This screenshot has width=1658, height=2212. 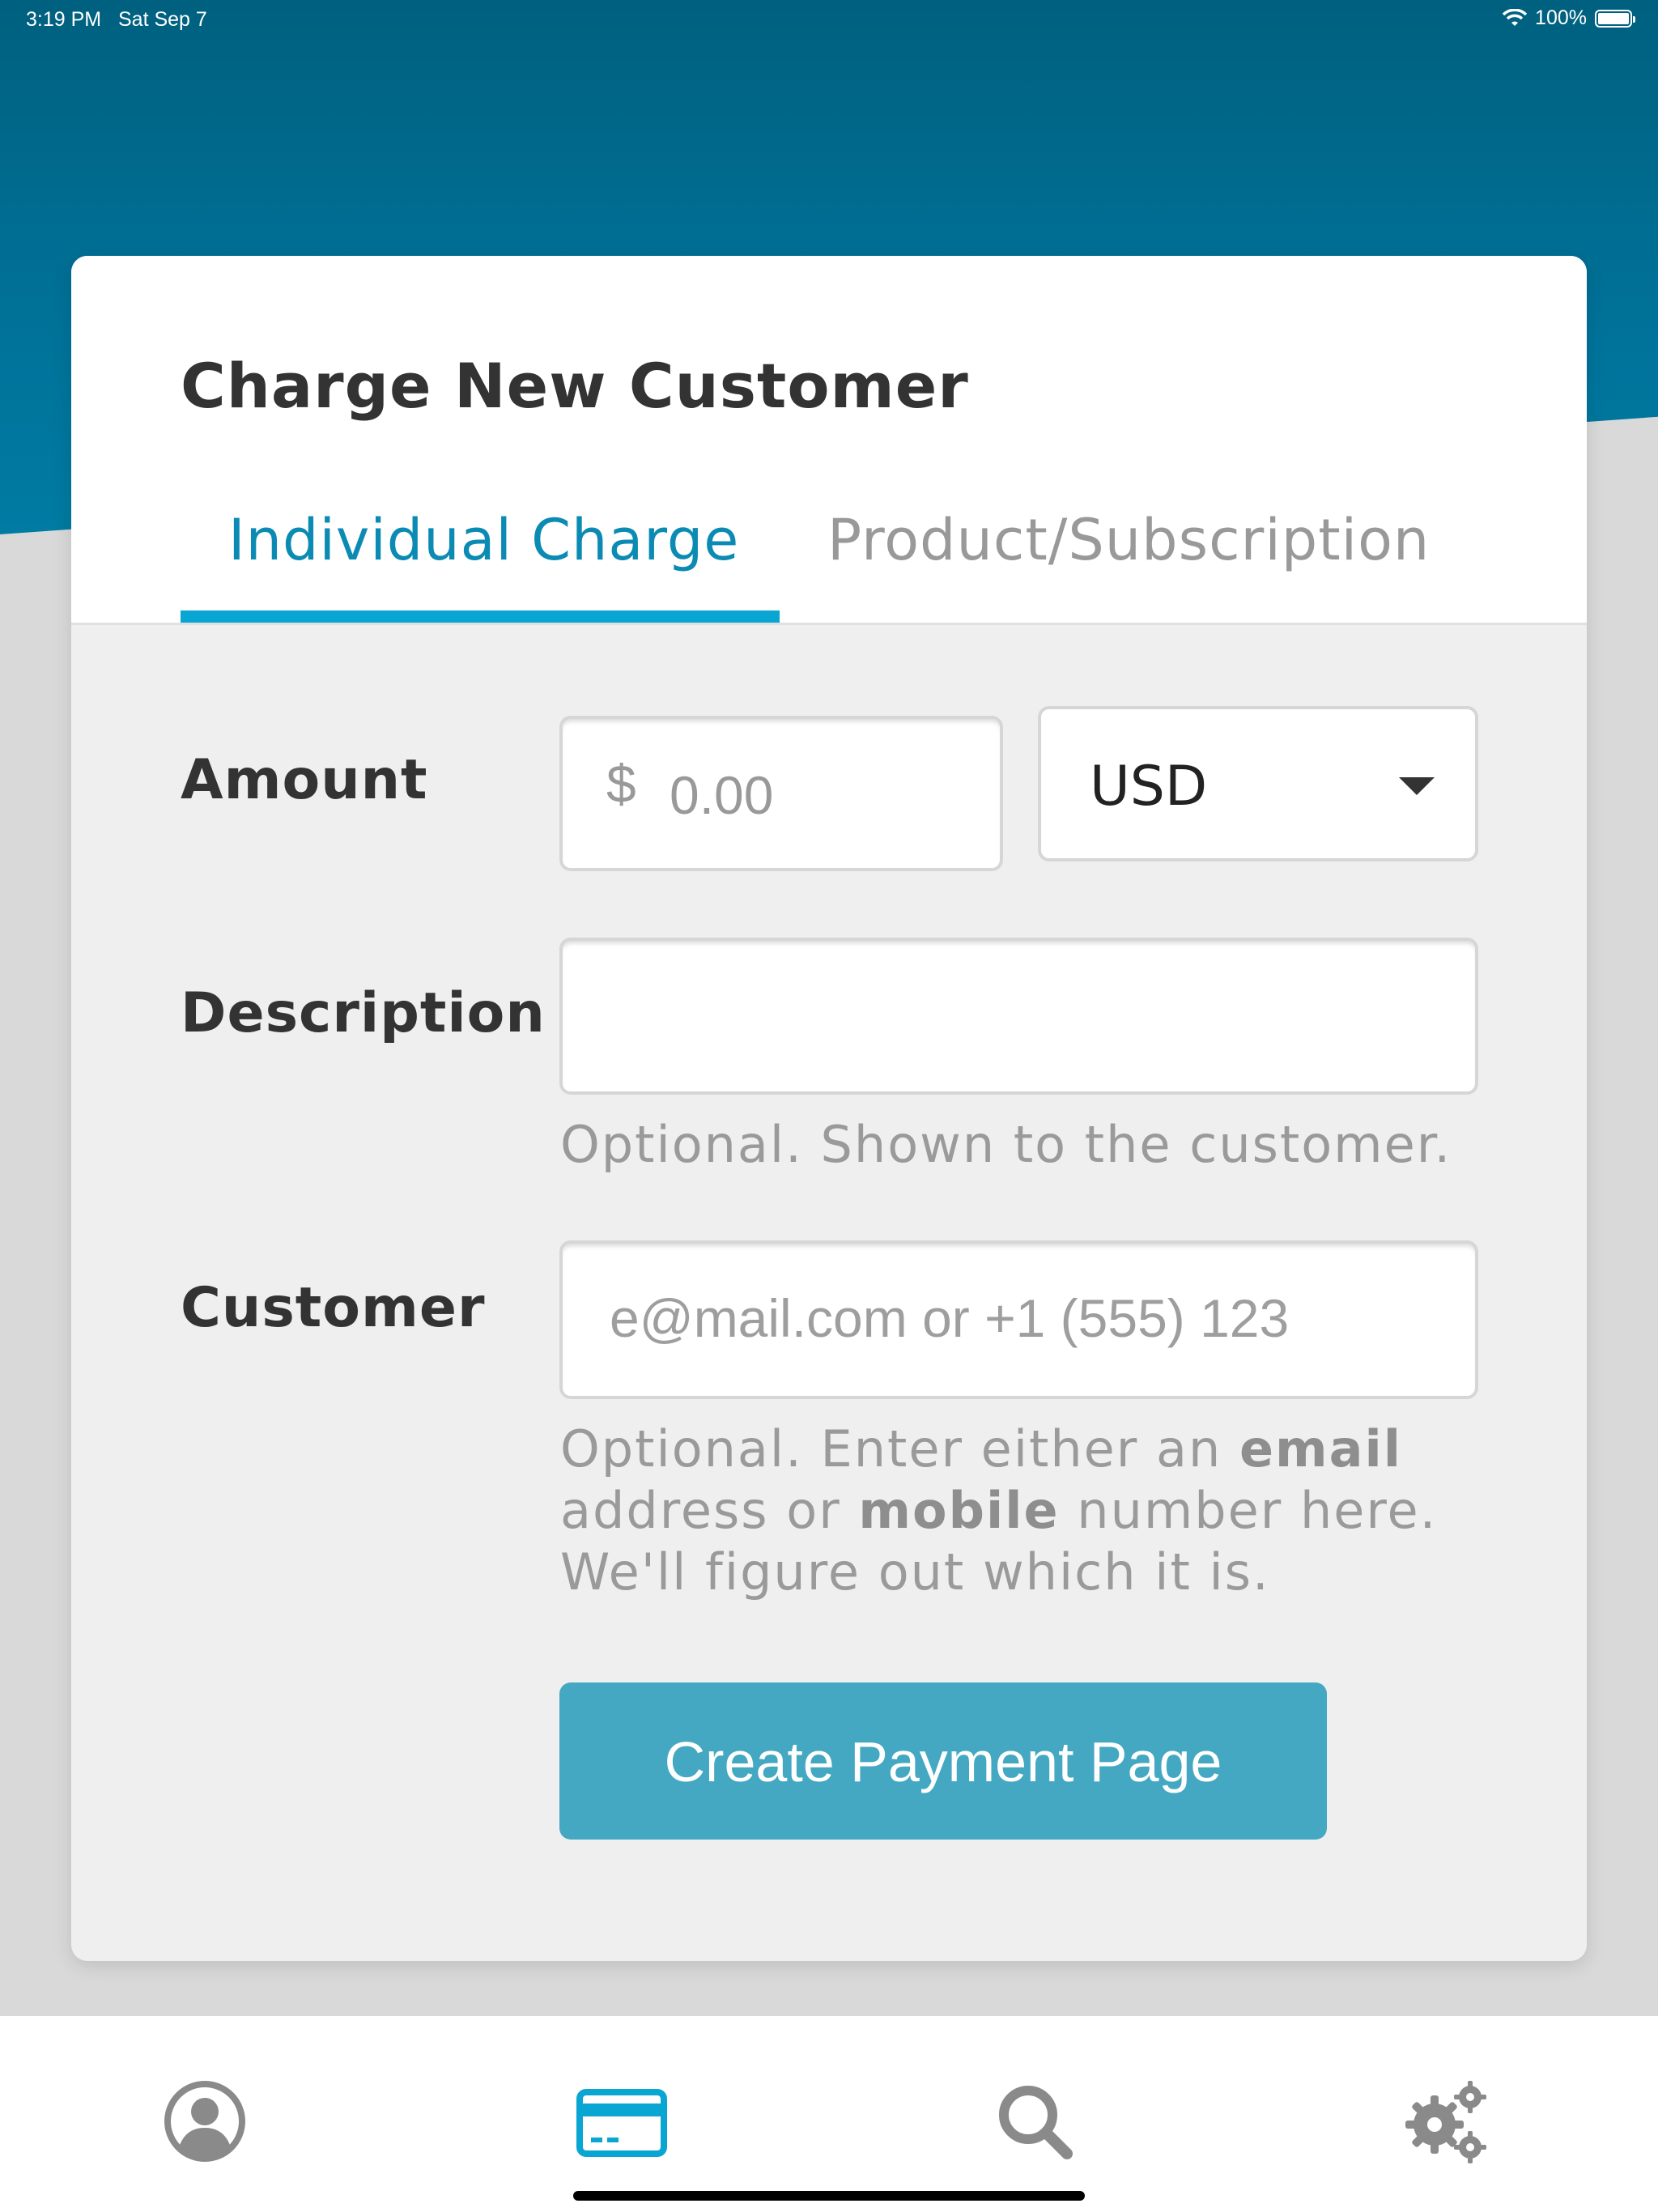 I want to click on customer-placeholder: e@mail.com or +1 (555) 123, so click(x=950, y=1318).